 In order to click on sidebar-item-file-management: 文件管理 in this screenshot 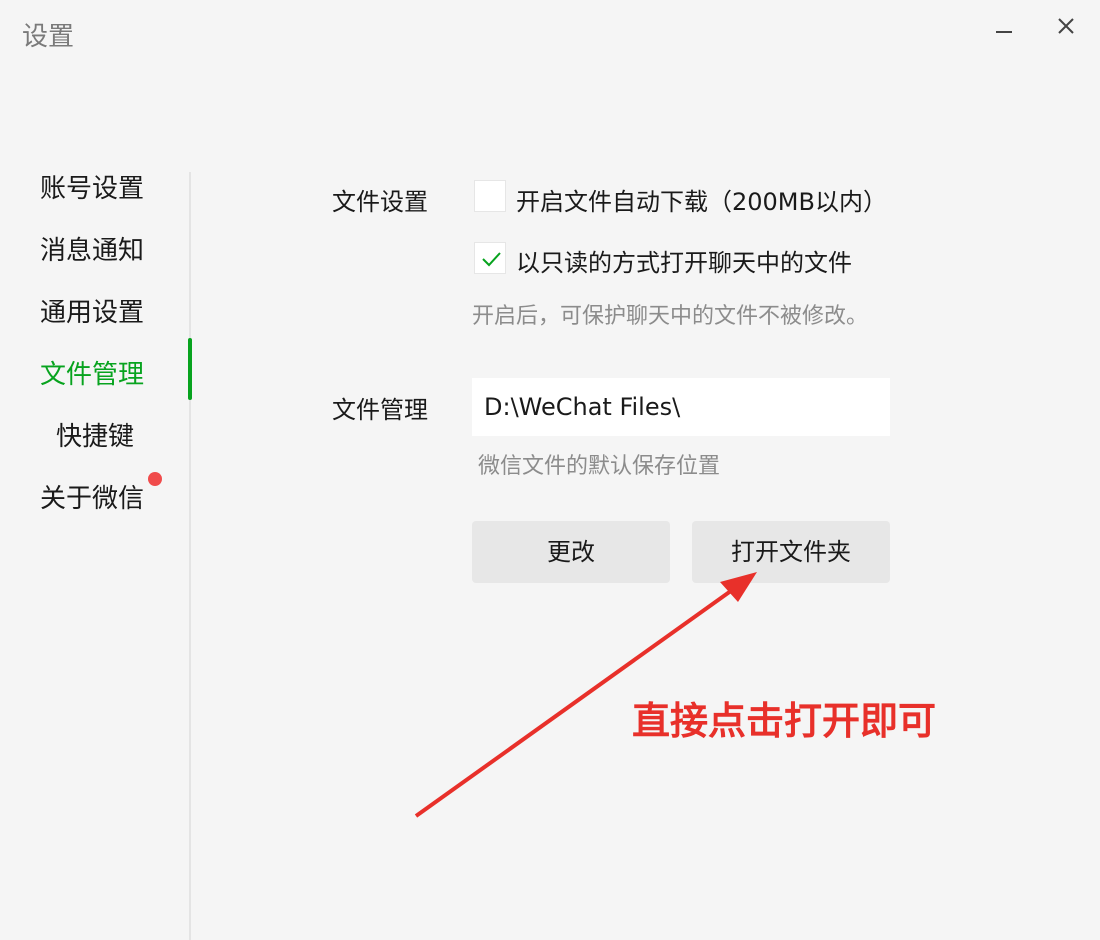, I will do `click(92, 372)`.